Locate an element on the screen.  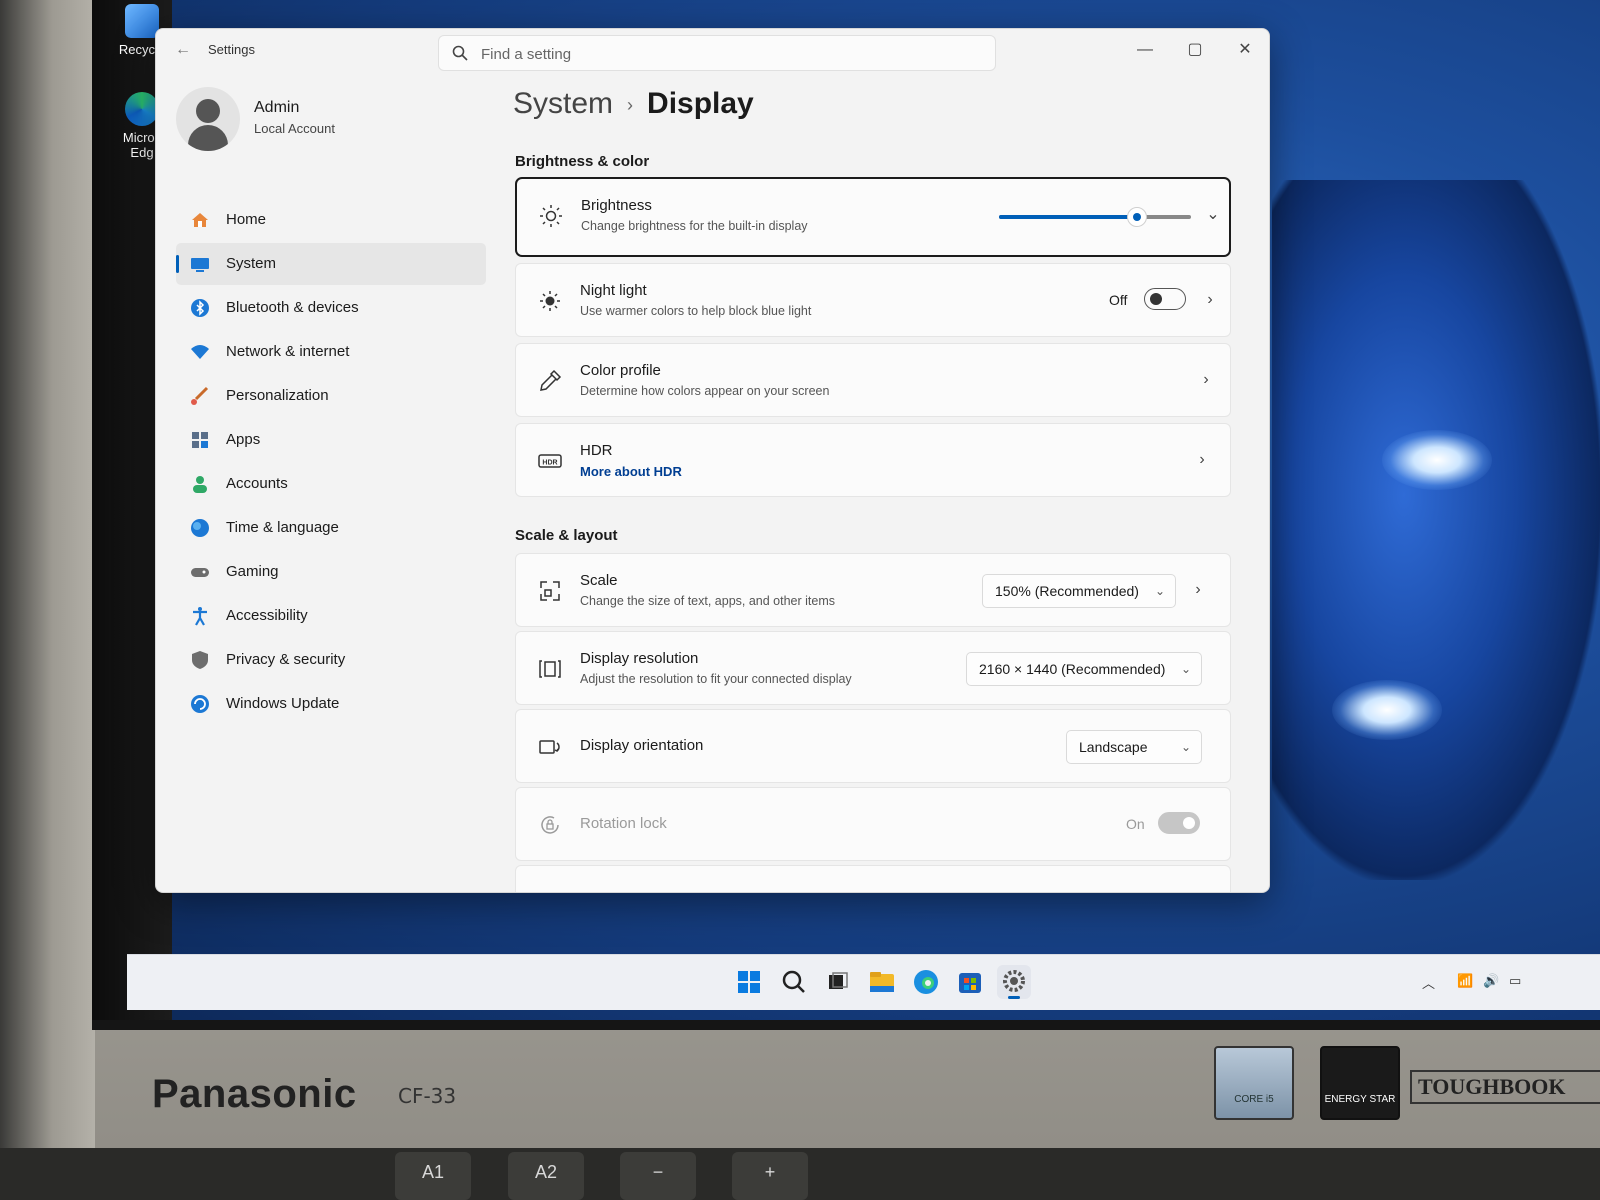
user-name: Admin is located at coordinates (277, 107).